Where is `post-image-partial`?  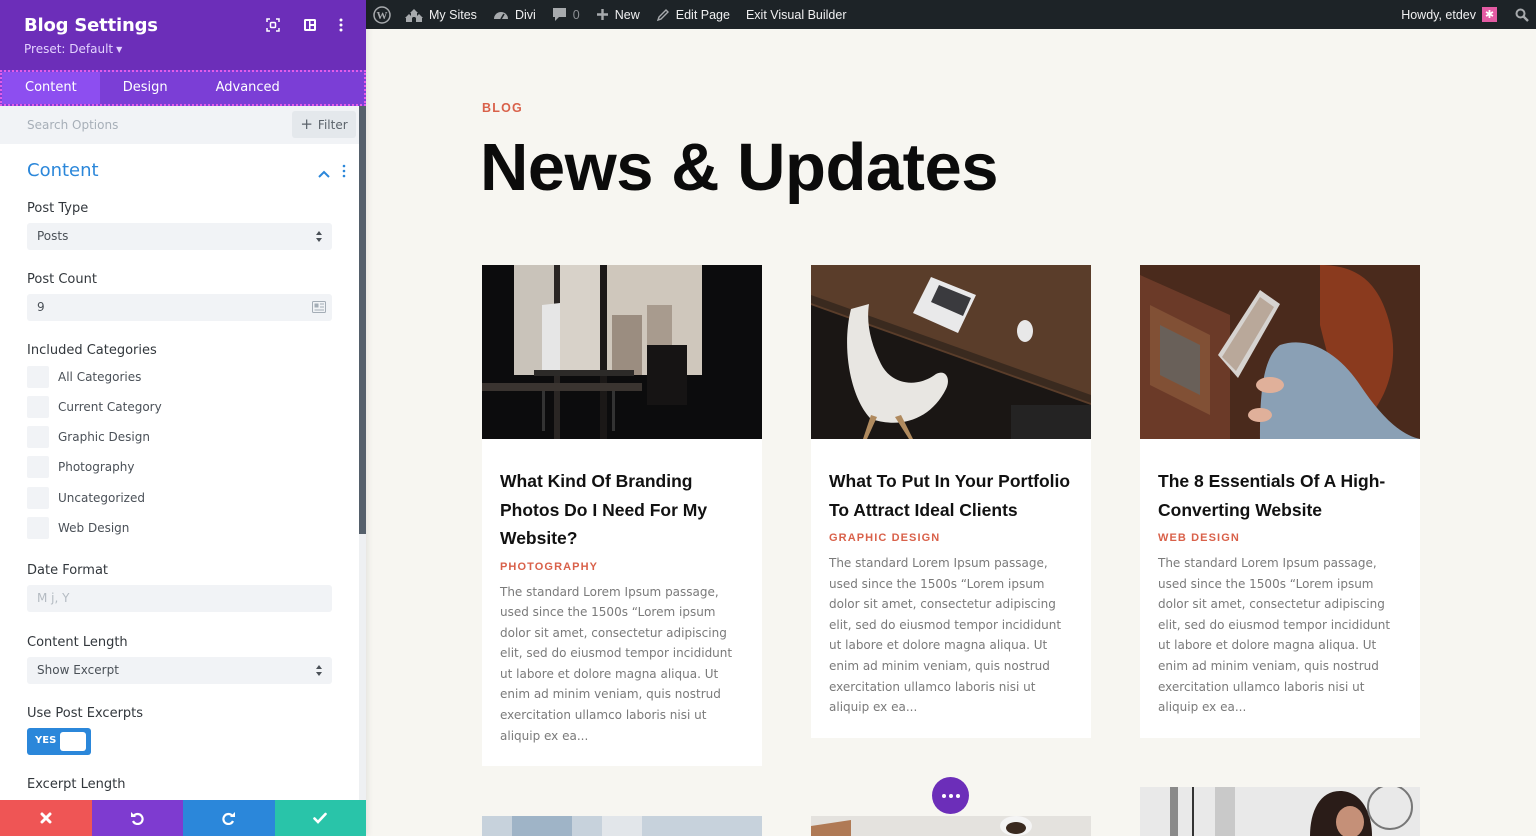 post-image-partial is located at coordinates (951, 826).